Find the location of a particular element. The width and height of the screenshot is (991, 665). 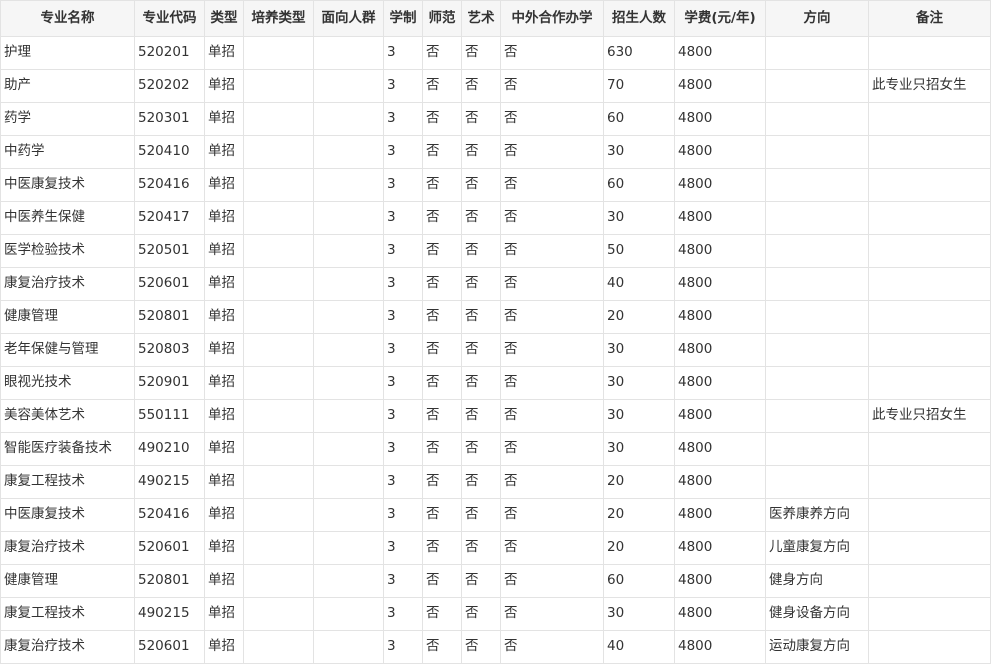

table-row: 助产 520202 单招 3 否否否 70 4800 此专业只招女生 is located at coordinates (495, 86).